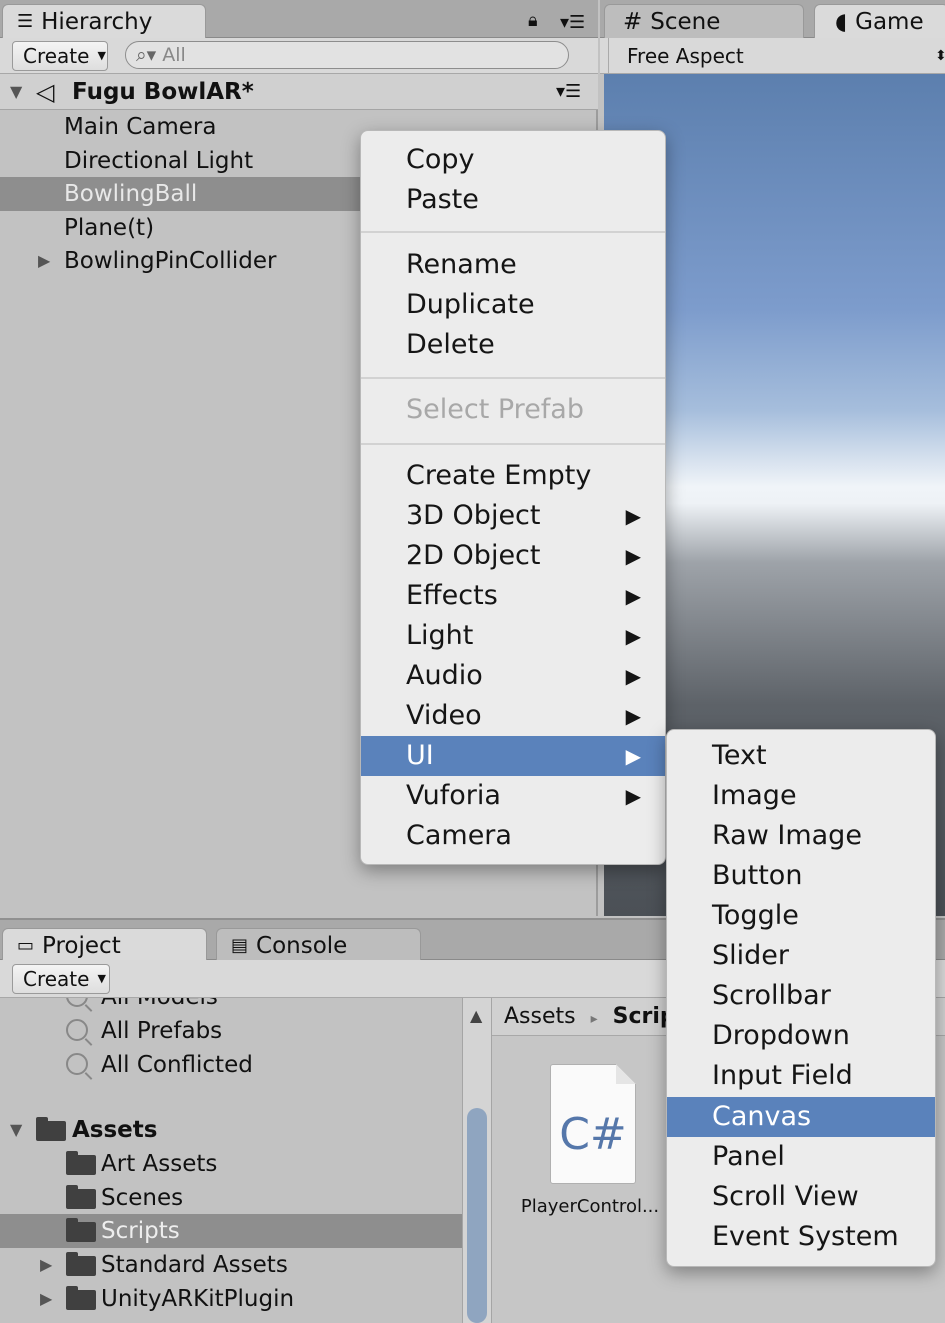 This screenshot has height=1323, width=945. I want to click on menu-item-duplicate: Duplicate, so click(513, 305).